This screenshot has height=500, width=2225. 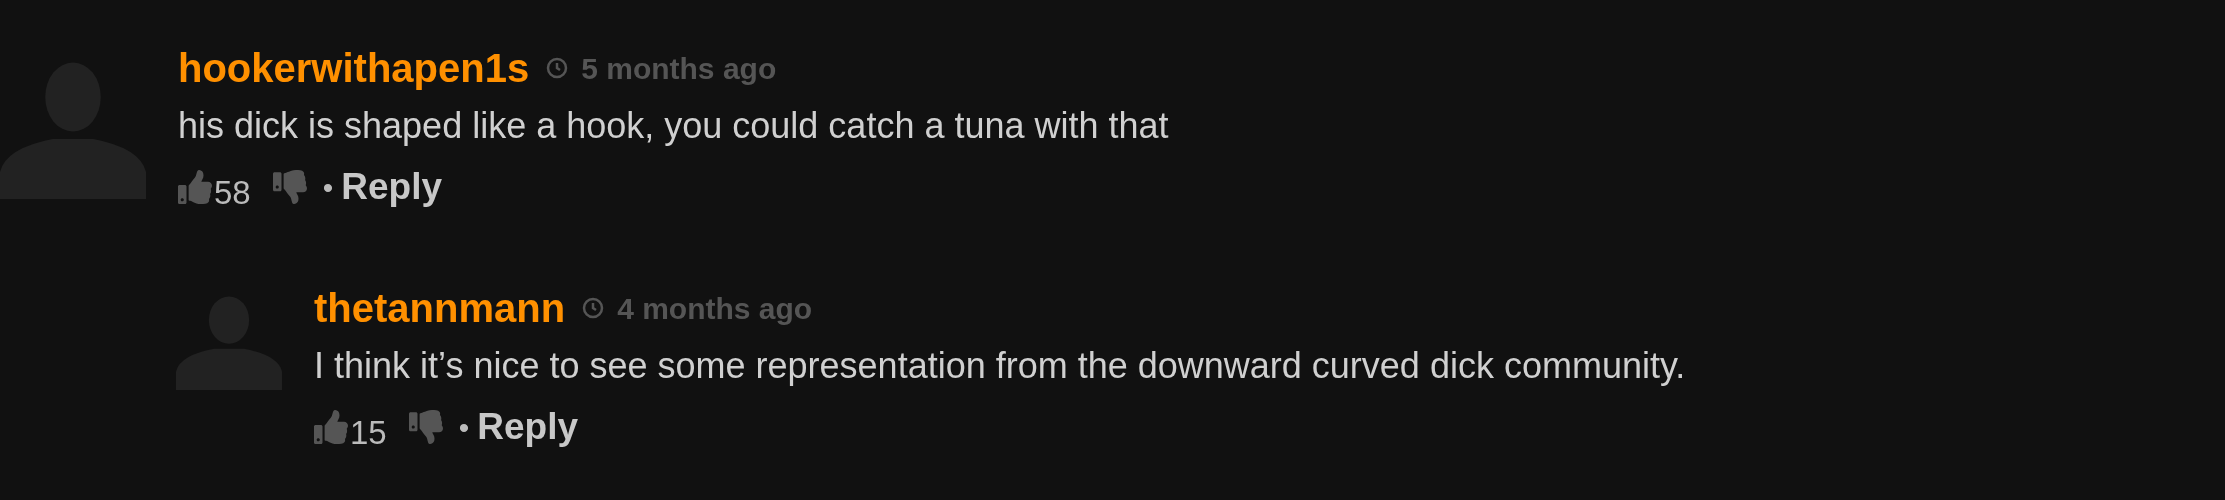 What do you see at coordinates (715, 308) in the screenshot?
I see `timestamp: 4 months ago` at bounding box center [715, 308].